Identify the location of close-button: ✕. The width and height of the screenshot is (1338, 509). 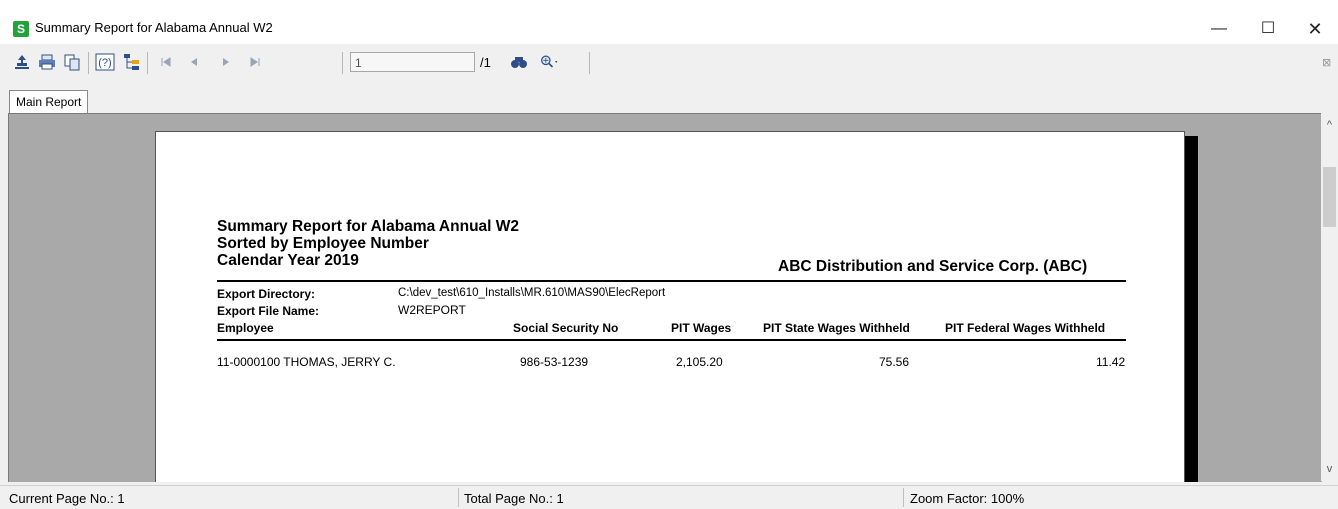
(1315, 29).